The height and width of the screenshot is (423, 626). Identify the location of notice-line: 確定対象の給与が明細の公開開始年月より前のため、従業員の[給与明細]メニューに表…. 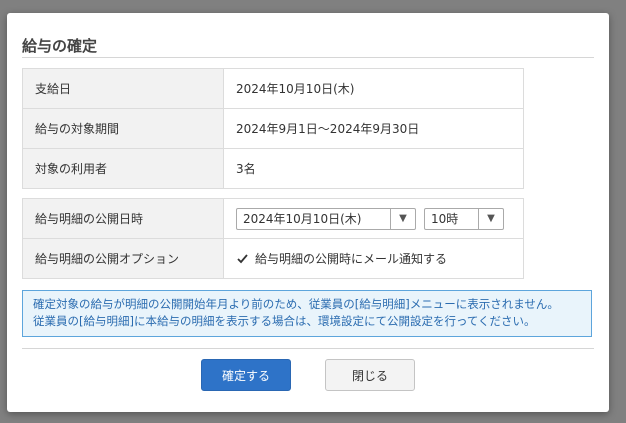
(296, 304).